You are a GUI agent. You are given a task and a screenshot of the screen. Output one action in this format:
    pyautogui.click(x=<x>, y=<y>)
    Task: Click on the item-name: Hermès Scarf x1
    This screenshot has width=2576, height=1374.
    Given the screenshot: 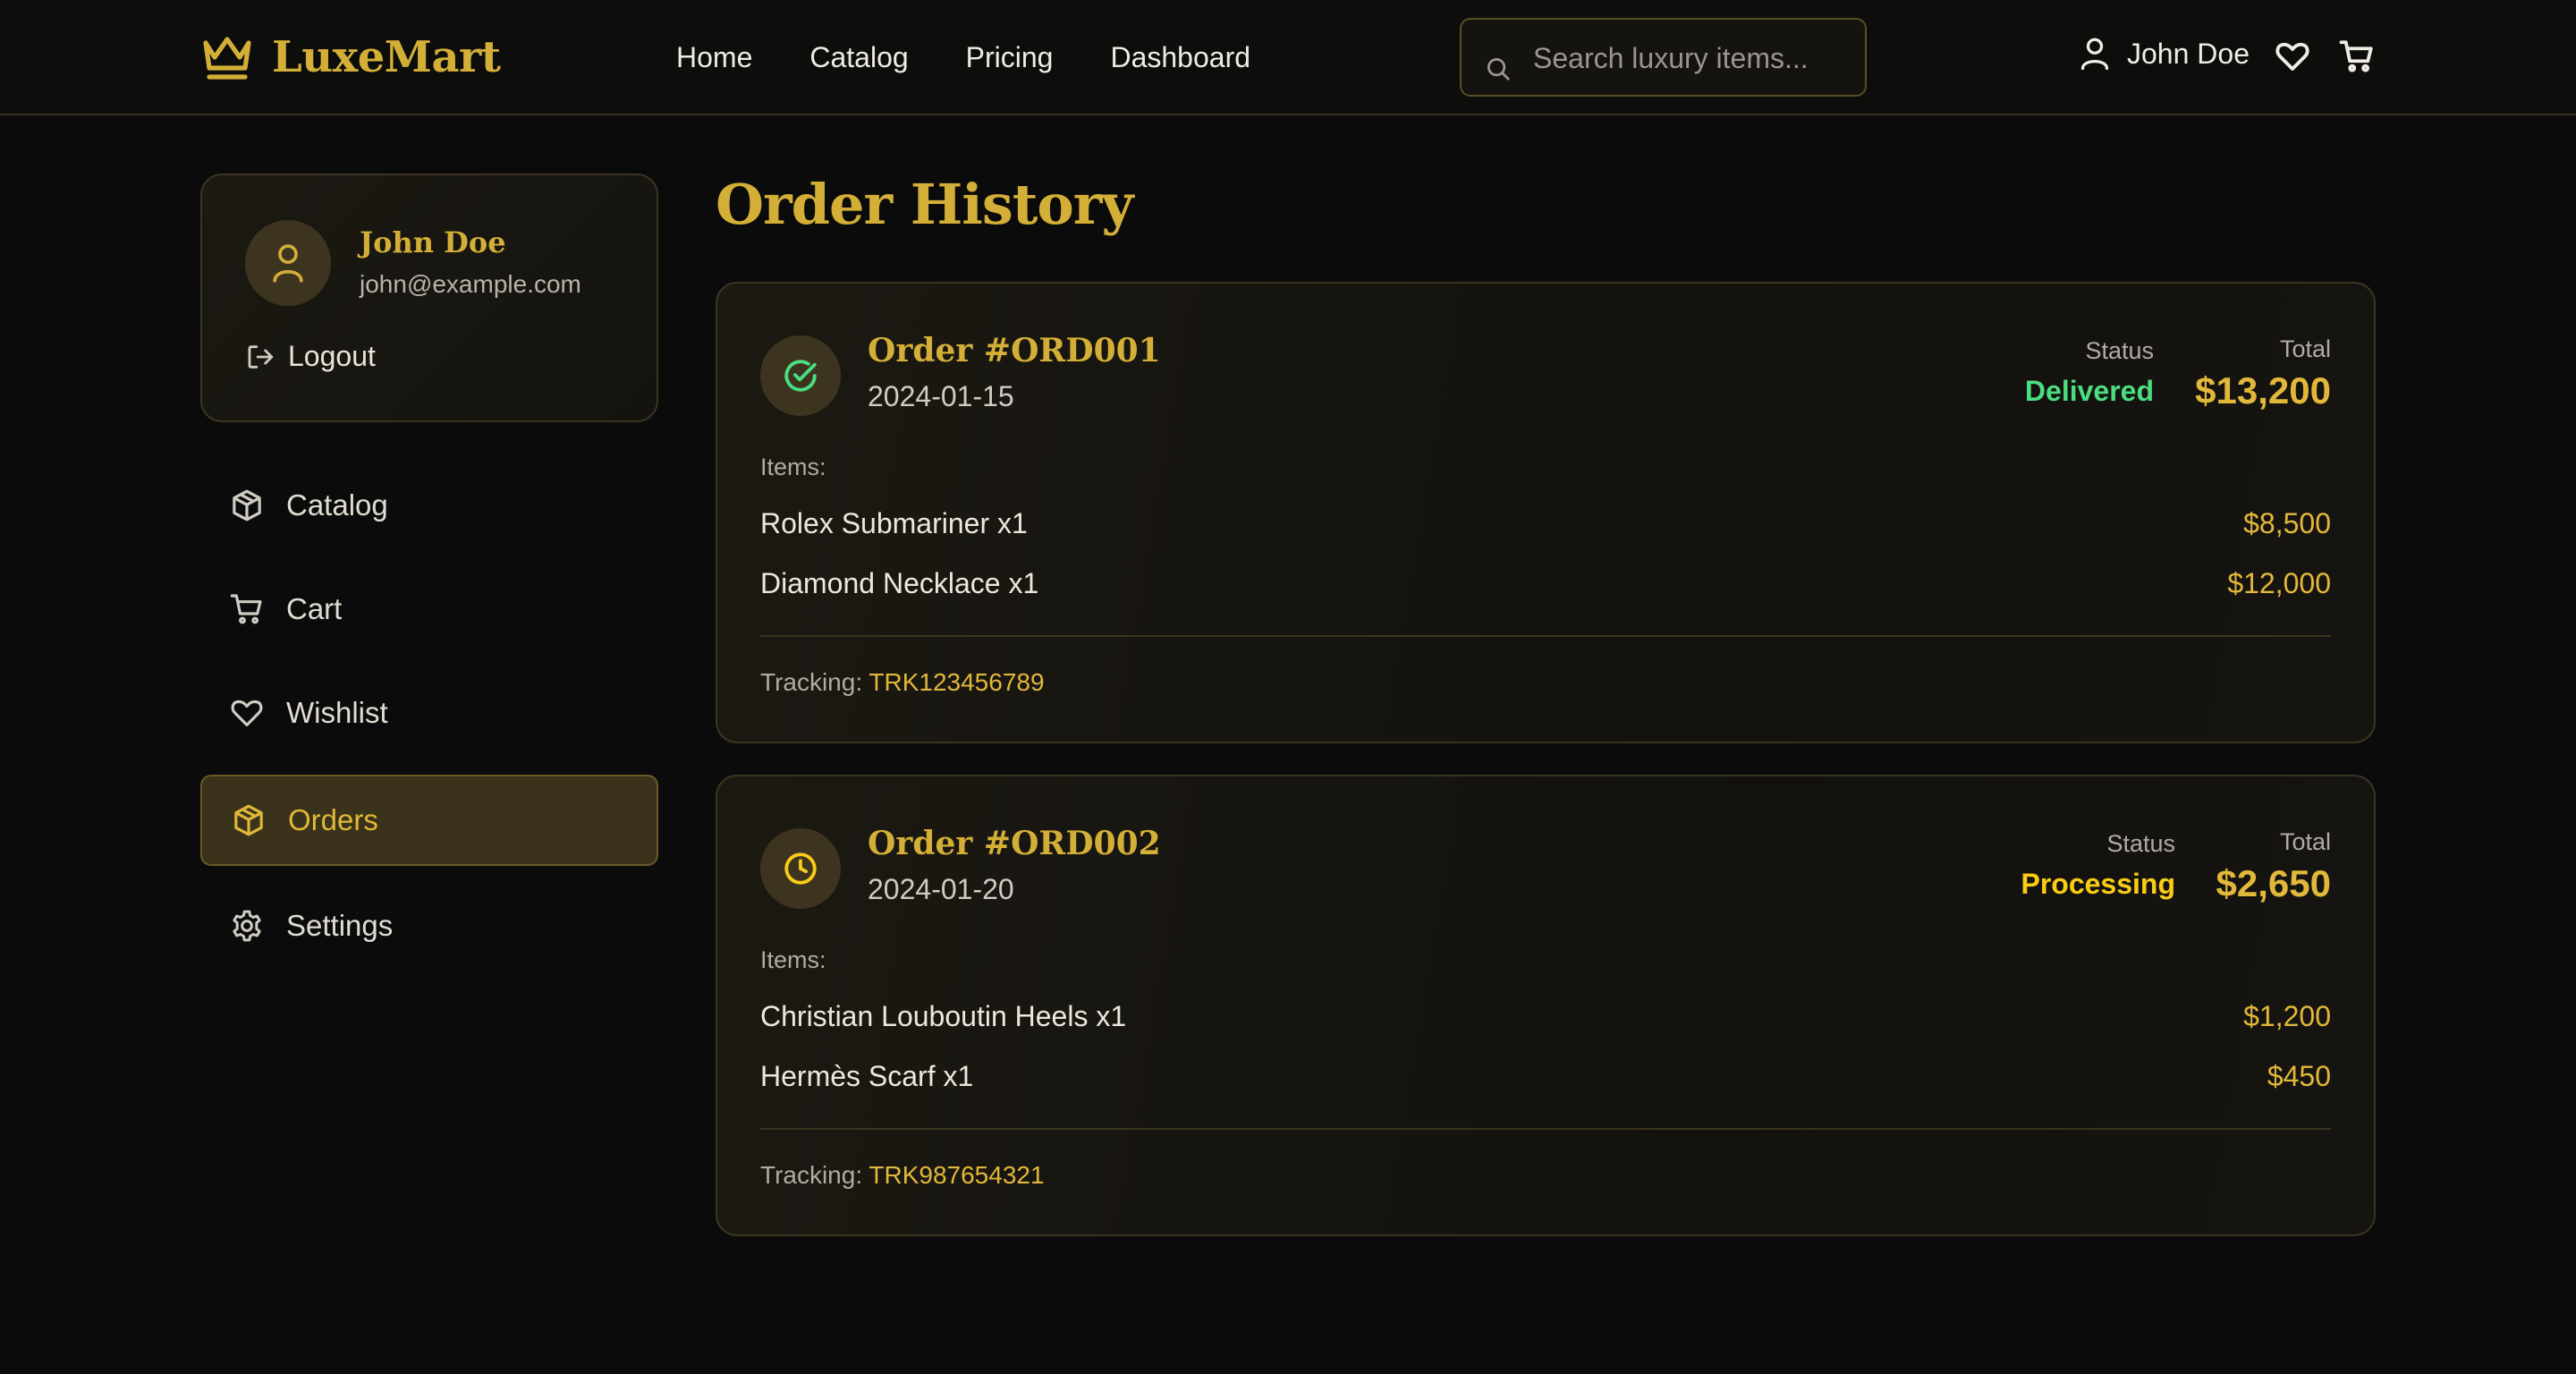 What is the action you would take?
    pyautogui.click(x=867, y=1076)
    